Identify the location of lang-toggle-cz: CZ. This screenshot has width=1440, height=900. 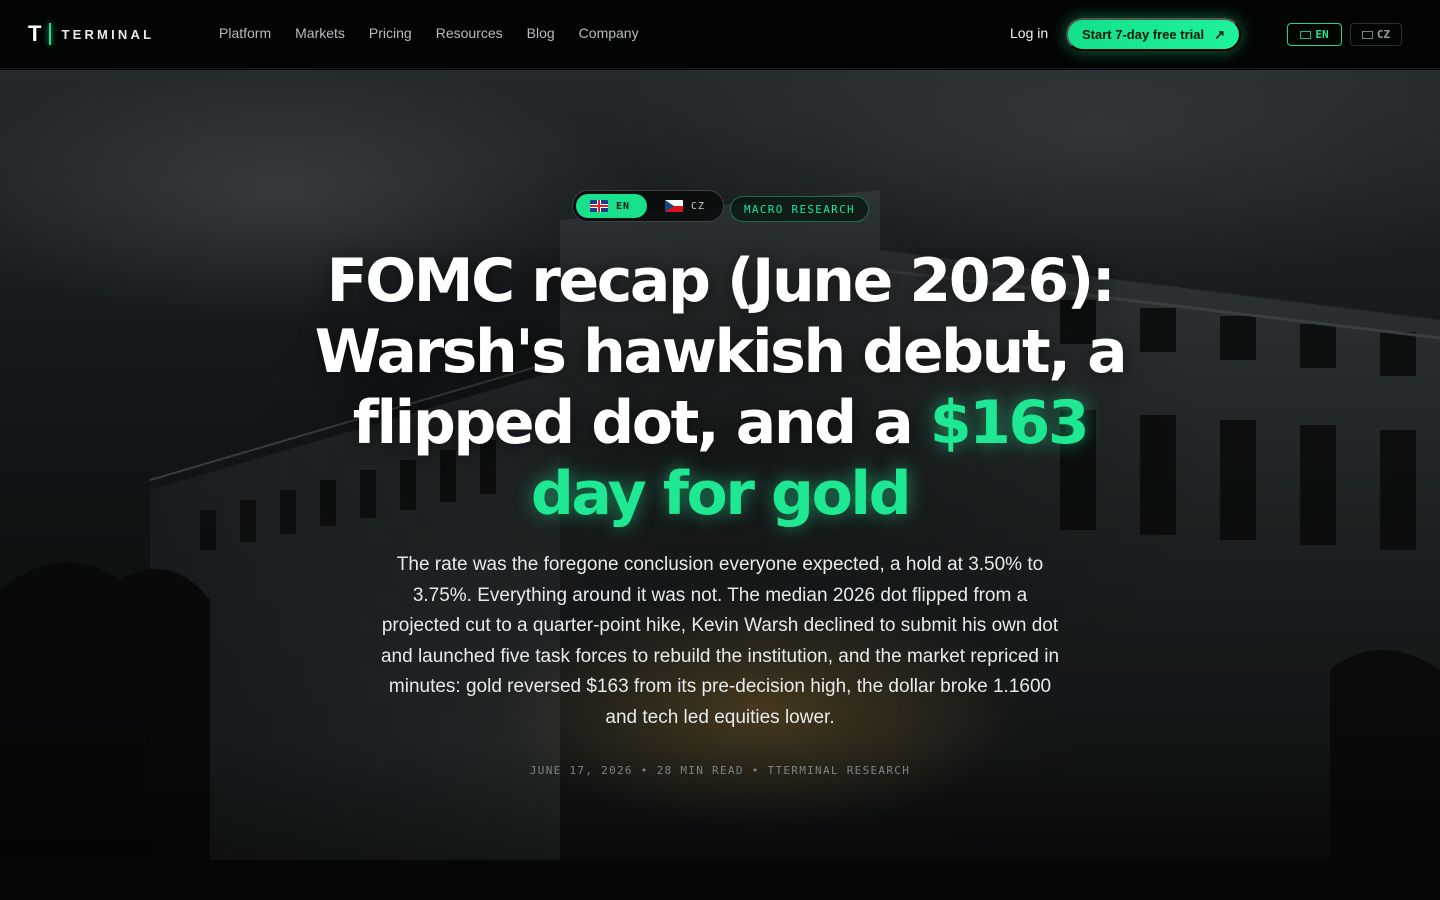
(1376, 34).